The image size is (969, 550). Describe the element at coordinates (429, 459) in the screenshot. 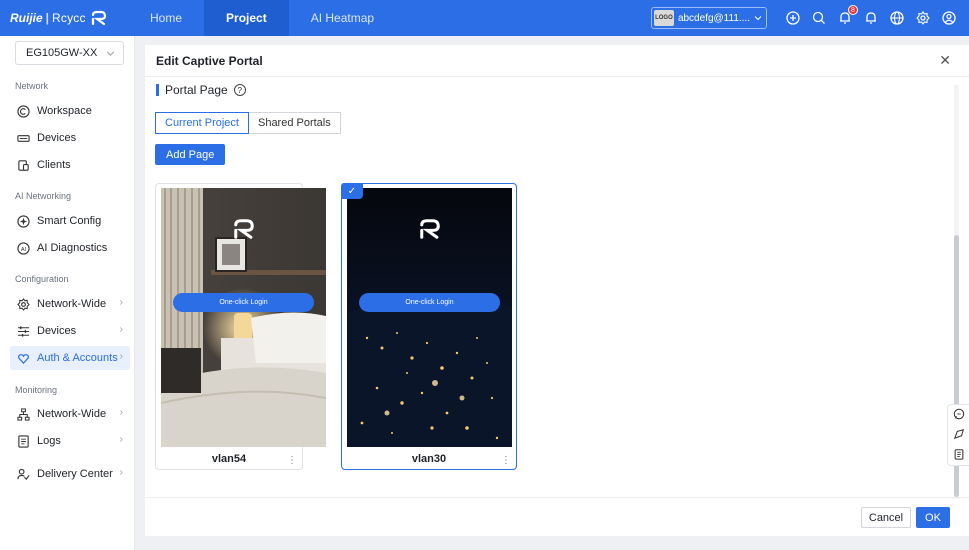

I see `portal-card-name: vlan30` at that location.